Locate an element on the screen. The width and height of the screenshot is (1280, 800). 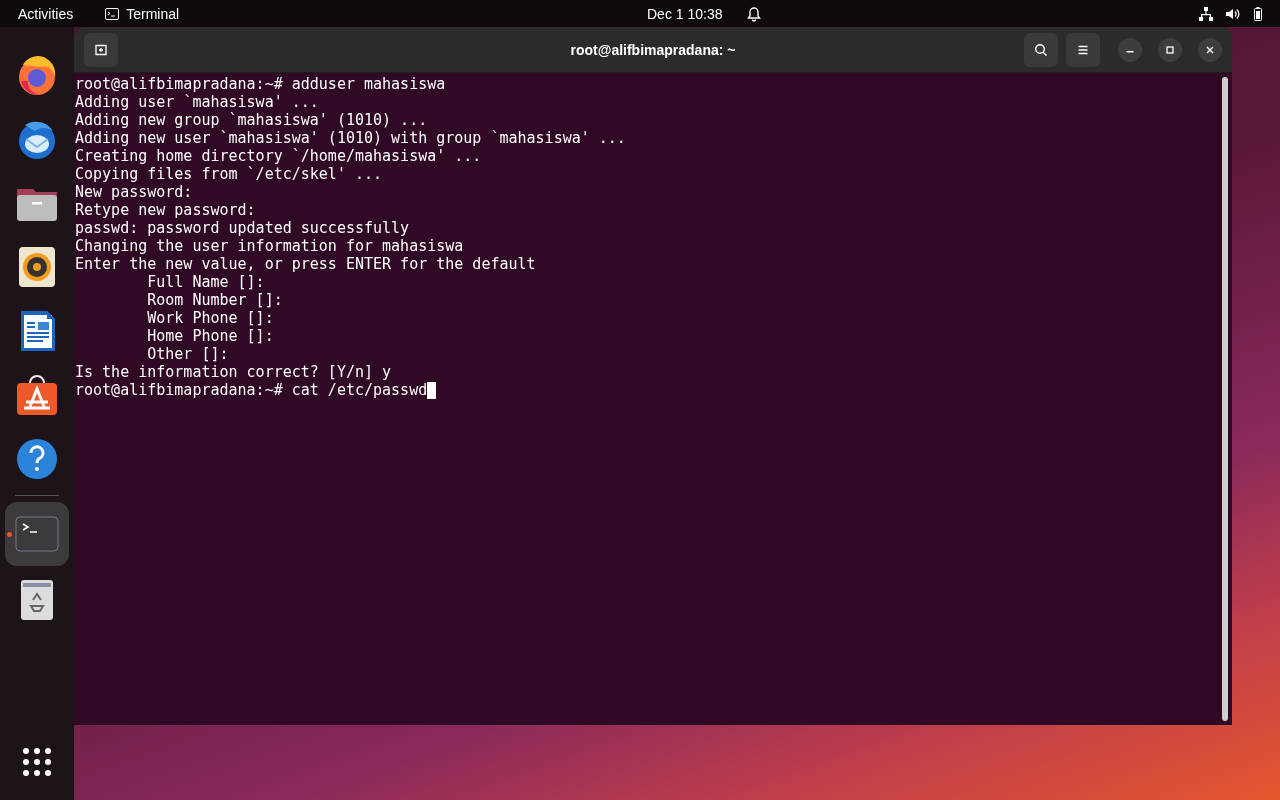
terminal-line: root@alifbimapradana:~# adduser mahasiswa is located at coordinates (260, 84).